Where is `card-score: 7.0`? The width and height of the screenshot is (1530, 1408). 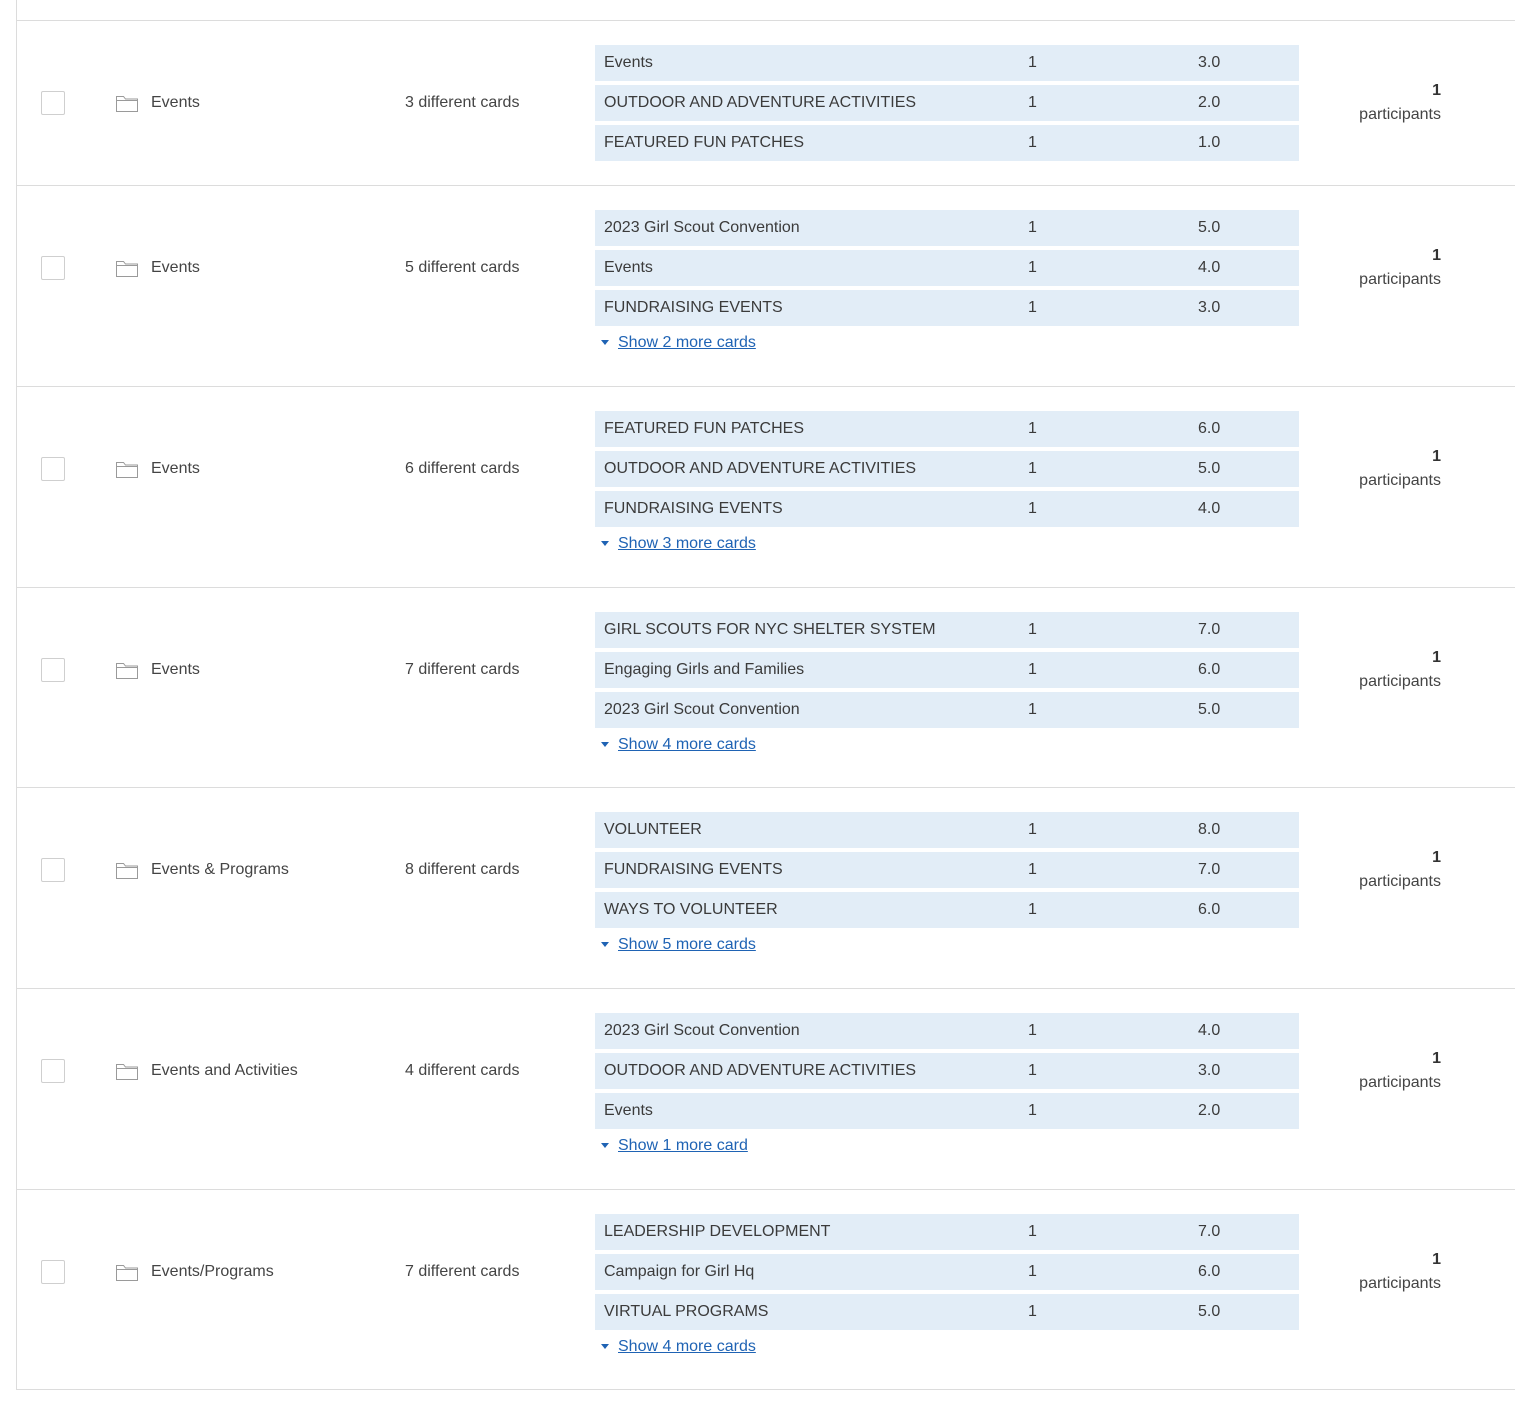 card-score: 7.0 is located at coordinates (1209, 869).